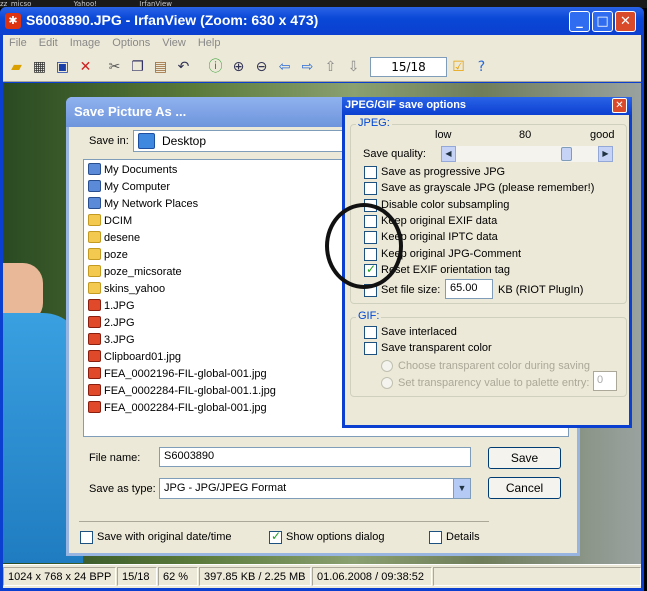 The height and width of the screenshot is (591, 647). Describe the element at coordinates (18, 42) in the screenshot. I see `menu-file: File` at that location.